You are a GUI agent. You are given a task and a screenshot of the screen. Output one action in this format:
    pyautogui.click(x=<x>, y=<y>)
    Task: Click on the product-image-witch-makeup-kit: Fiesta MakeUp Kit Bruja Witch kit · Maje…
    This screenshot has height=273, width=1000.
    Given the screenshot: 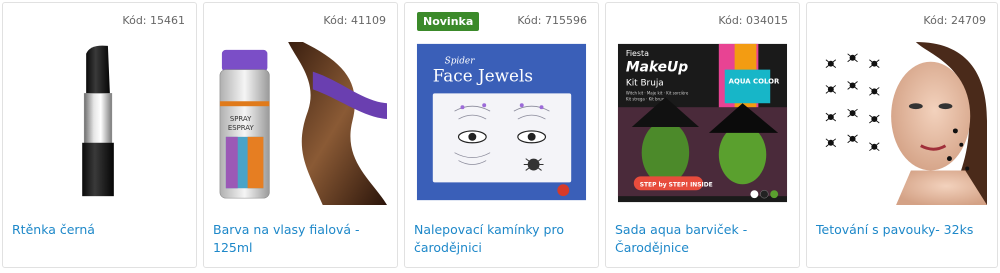 What is the action you would take?
    pyautogui.click(x=702, y=123)
    